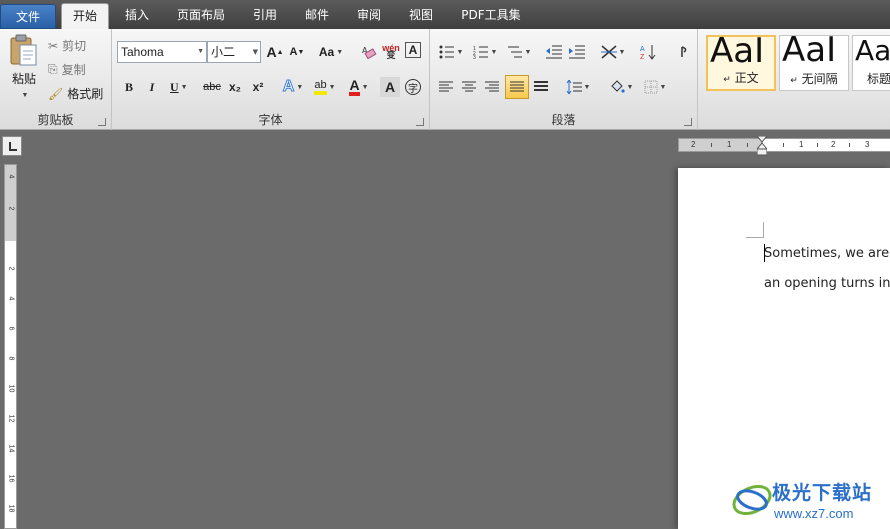  Describe the element at coordinates (129, 87) in the screenshot. I see `bold-button: B` at that location.